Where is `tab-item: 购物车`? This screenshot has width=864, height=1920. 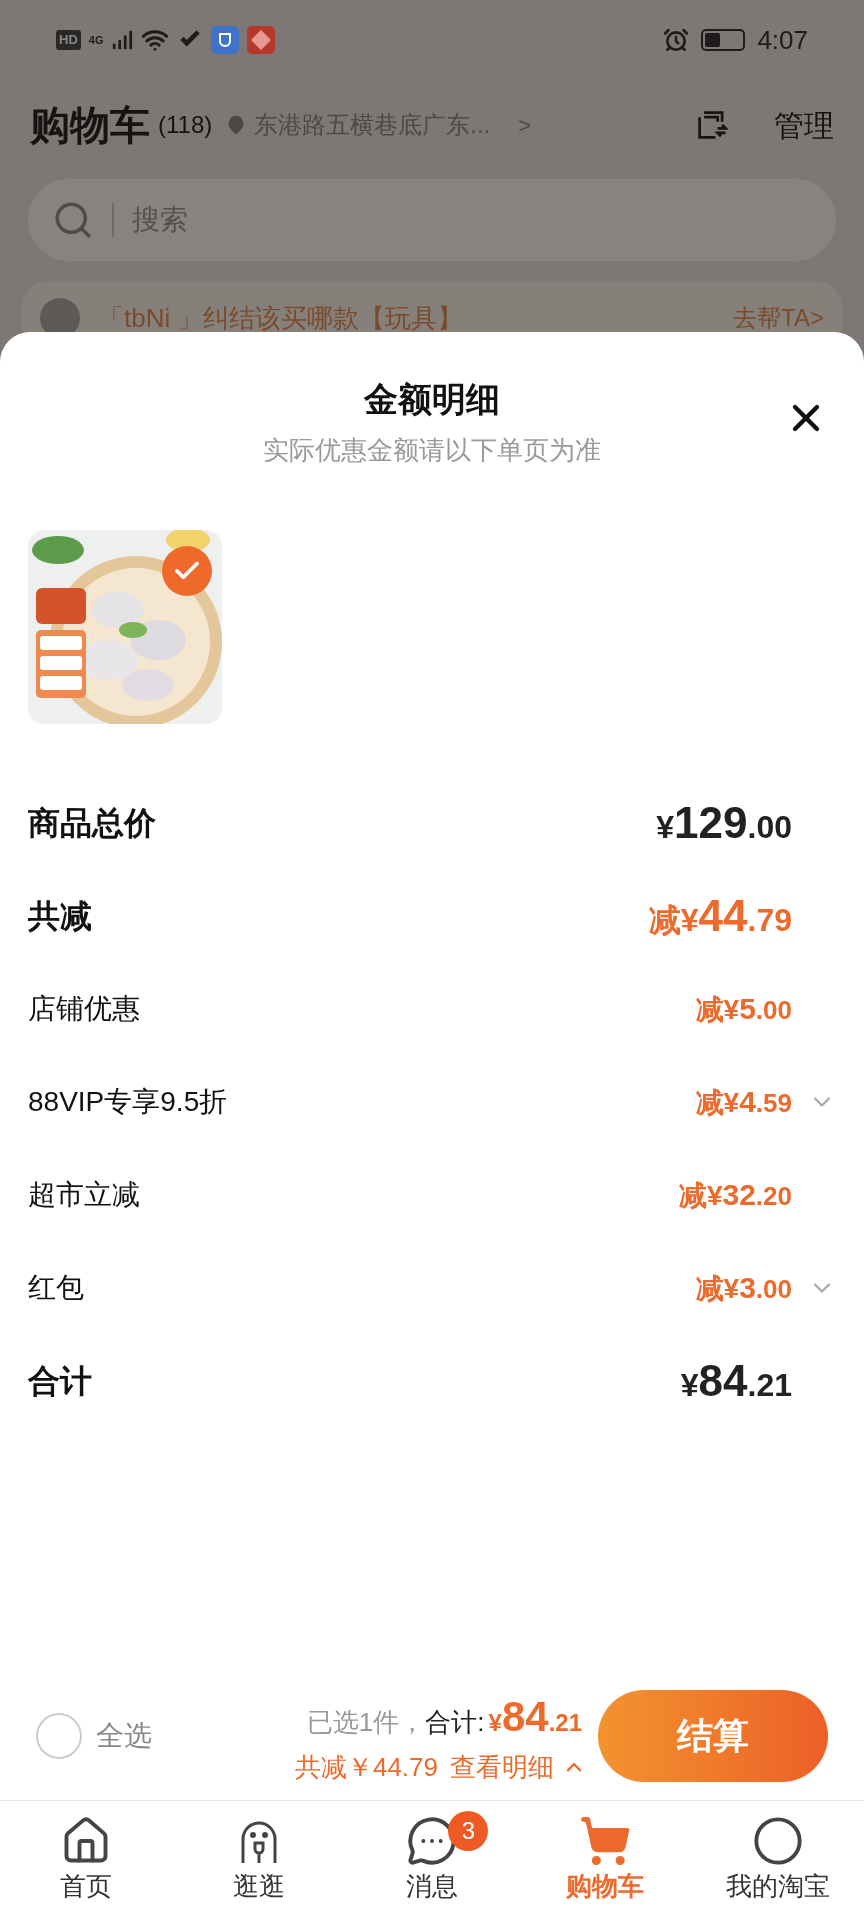 tab-item: 购物车 is located at coordinates (605, 1860).